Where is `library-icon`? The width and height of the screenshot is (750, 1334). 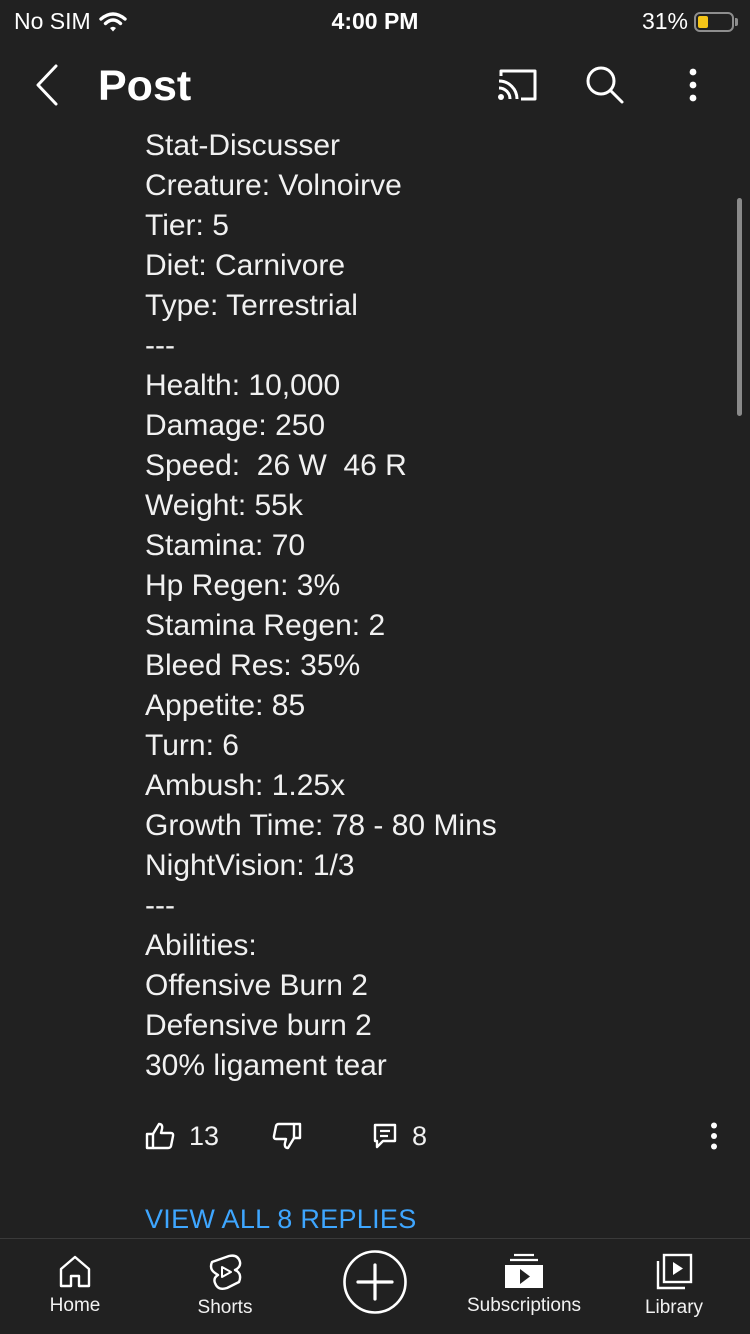 library-icon is located at coordinates (674, 1271).